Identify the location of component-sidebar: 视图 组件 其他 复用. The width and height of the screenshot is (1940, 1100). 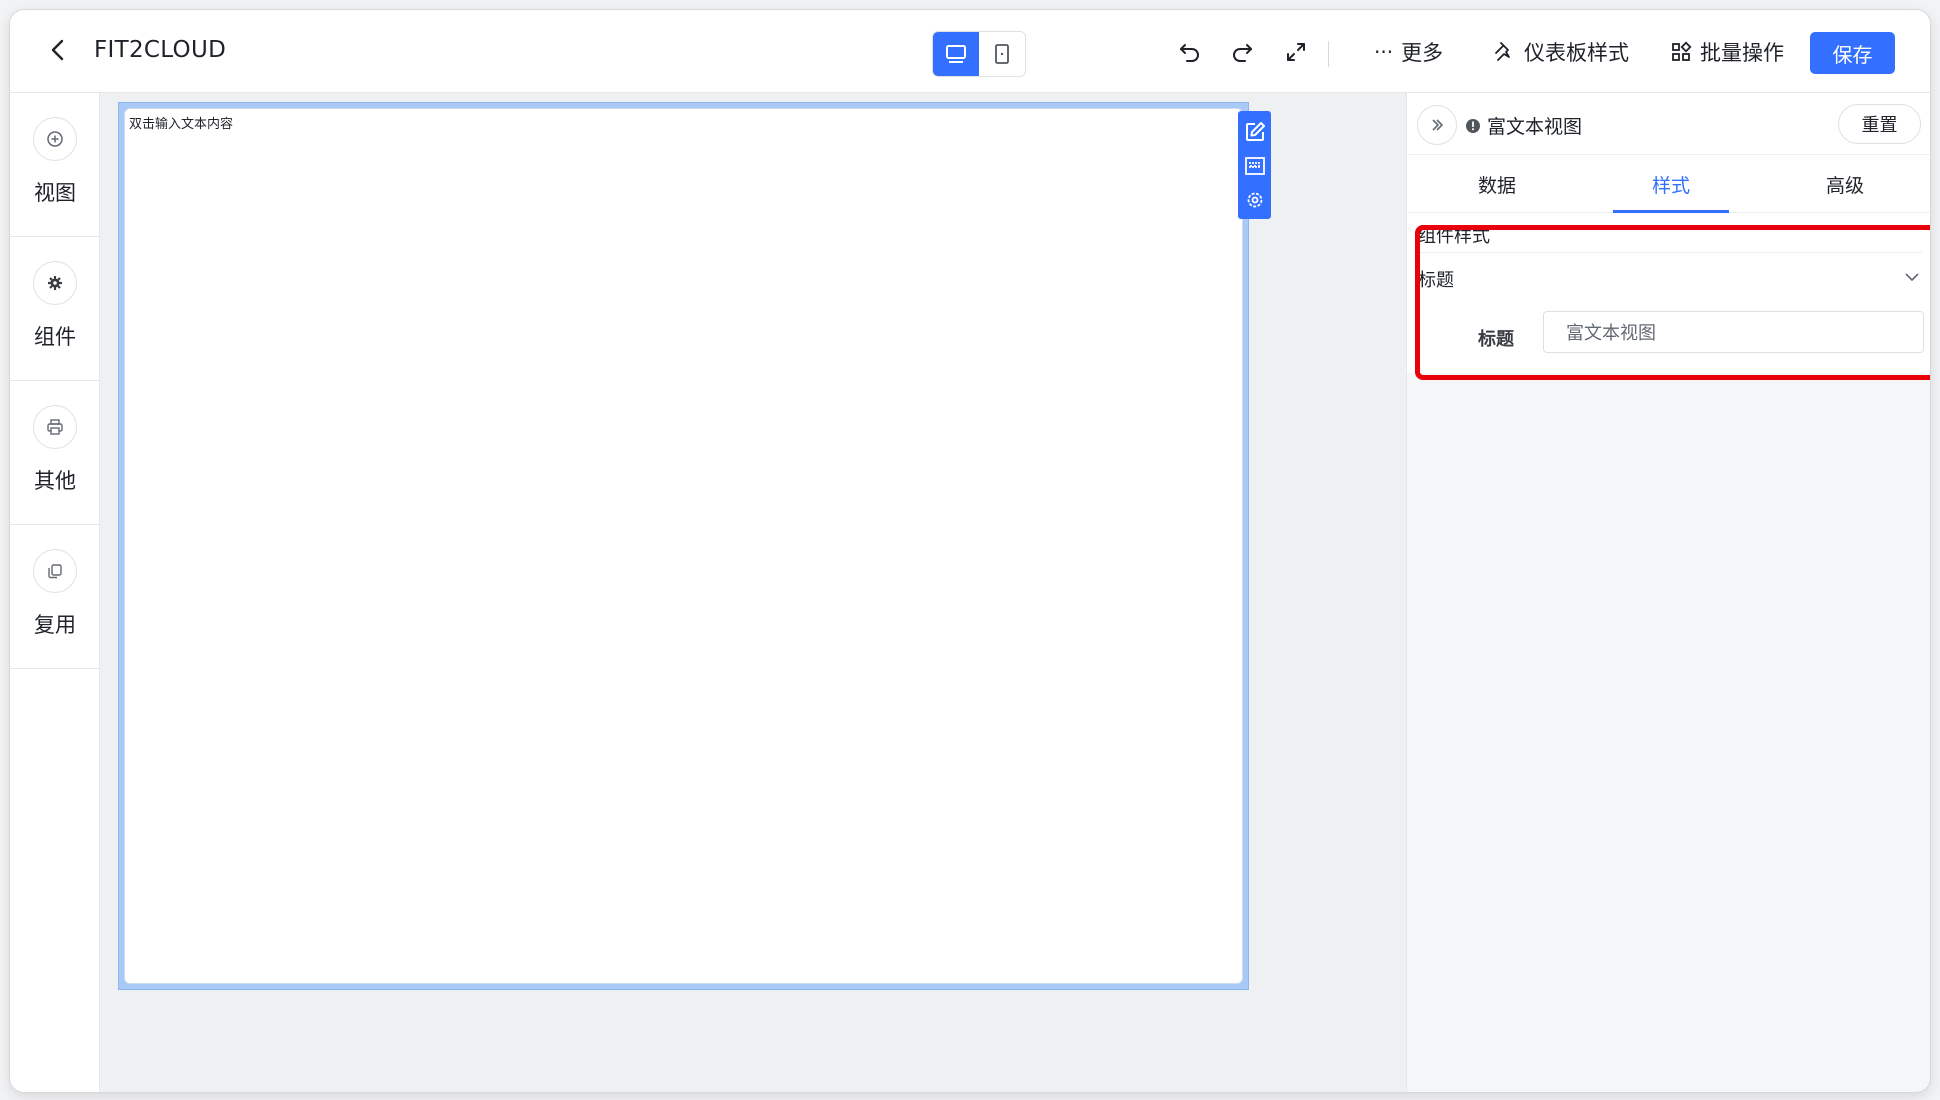
(55, 592).